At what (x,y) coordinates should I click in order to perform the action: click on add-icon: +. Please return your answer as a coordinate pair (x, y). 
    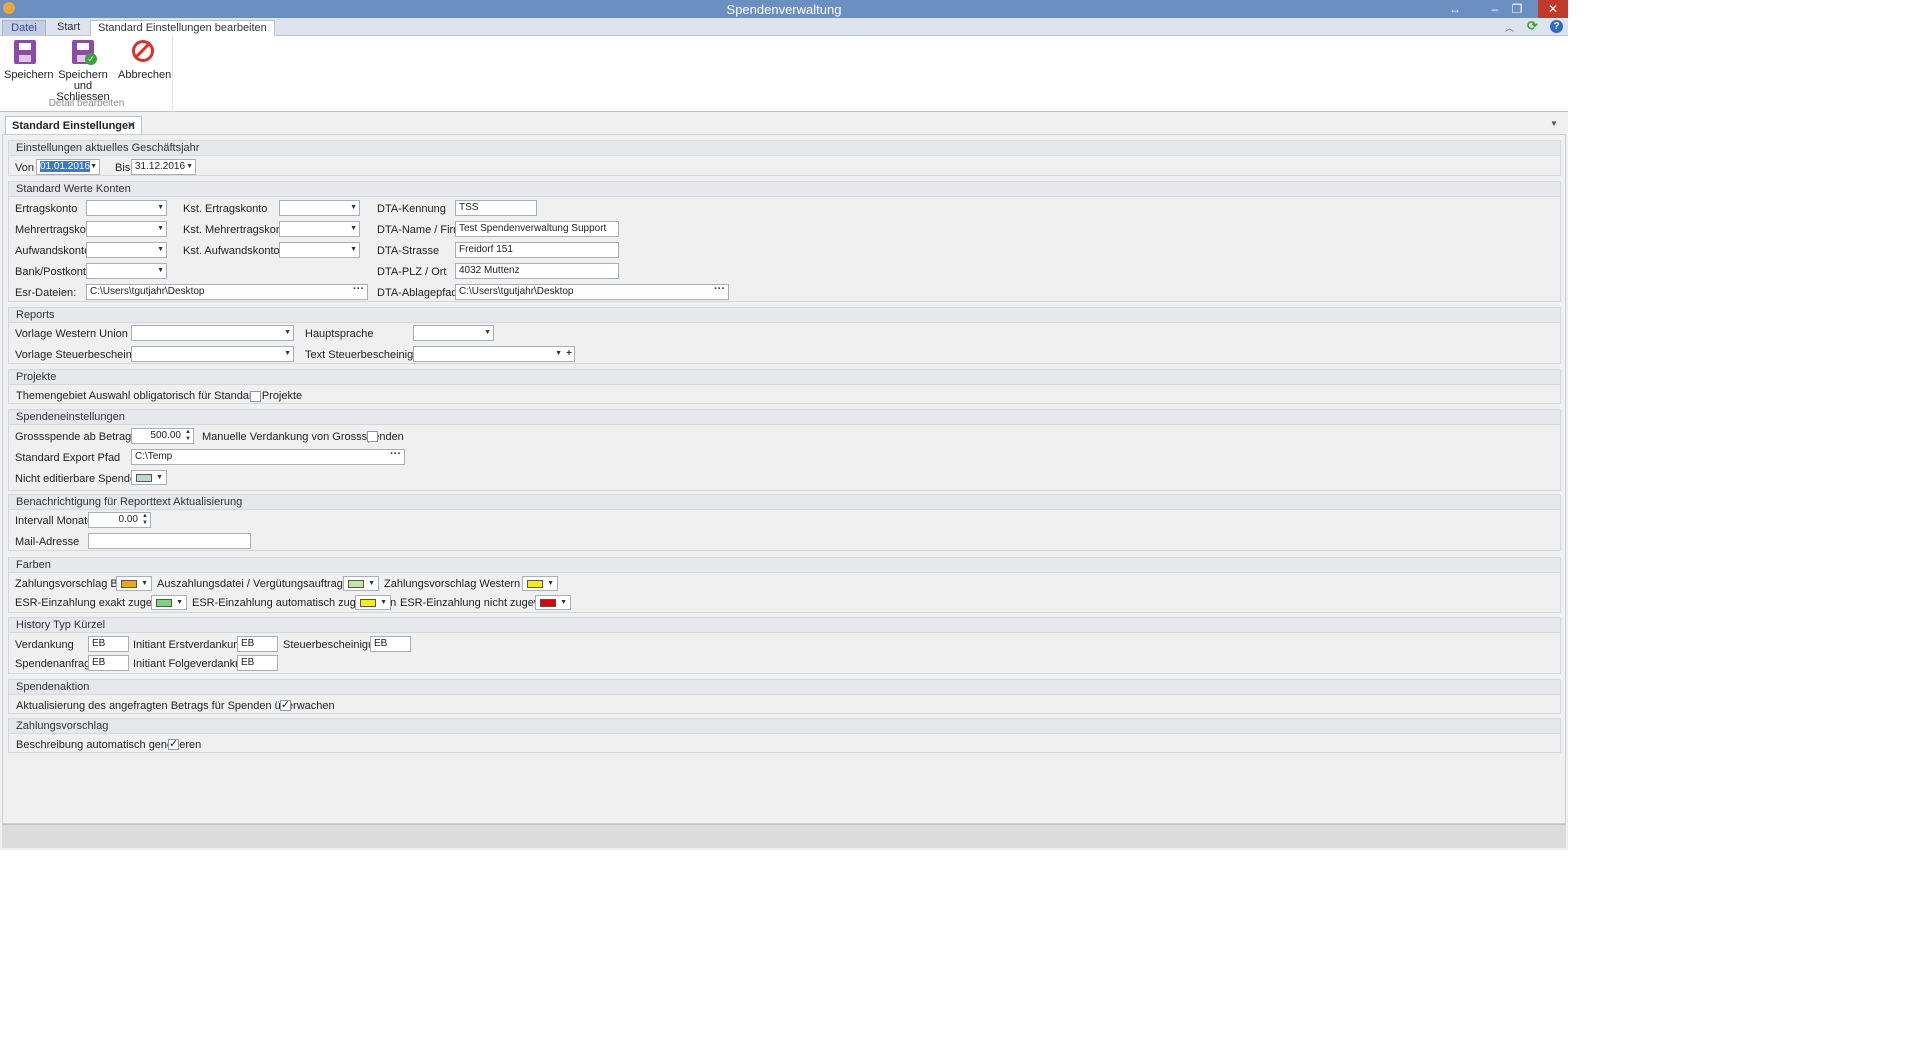
    Looking at the image, I should click on (569, 354).